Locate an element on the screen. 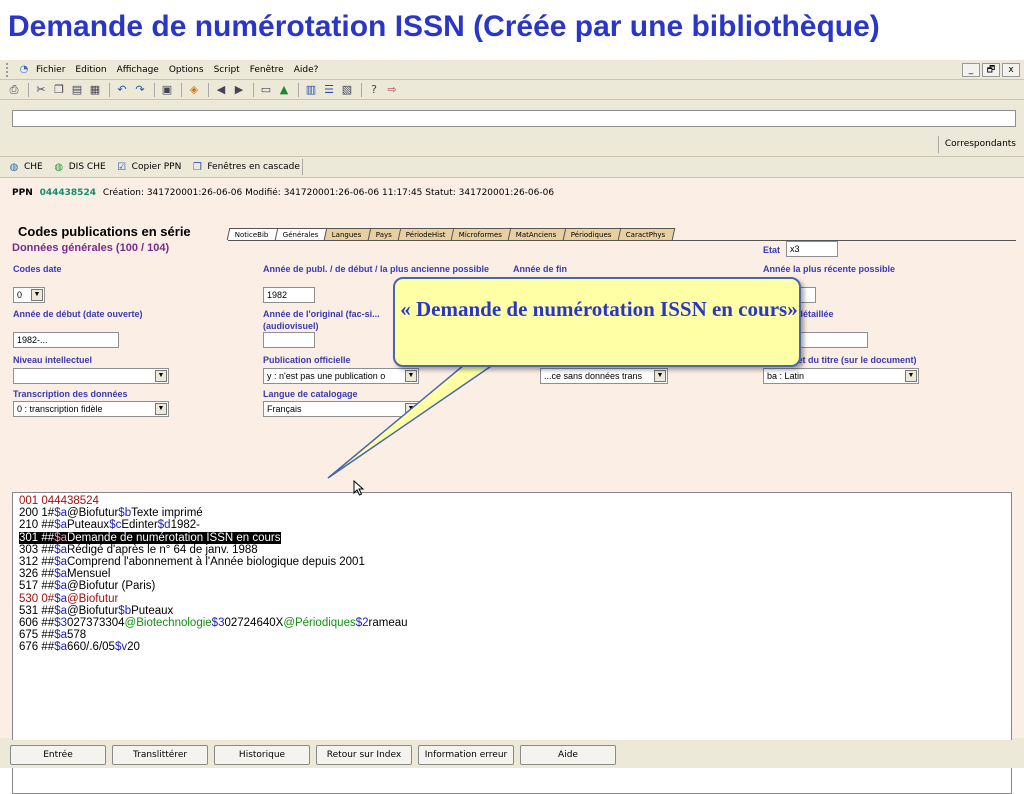 This screenshot has width=1024, height=794. command-input is located at coordinates (514, 118).